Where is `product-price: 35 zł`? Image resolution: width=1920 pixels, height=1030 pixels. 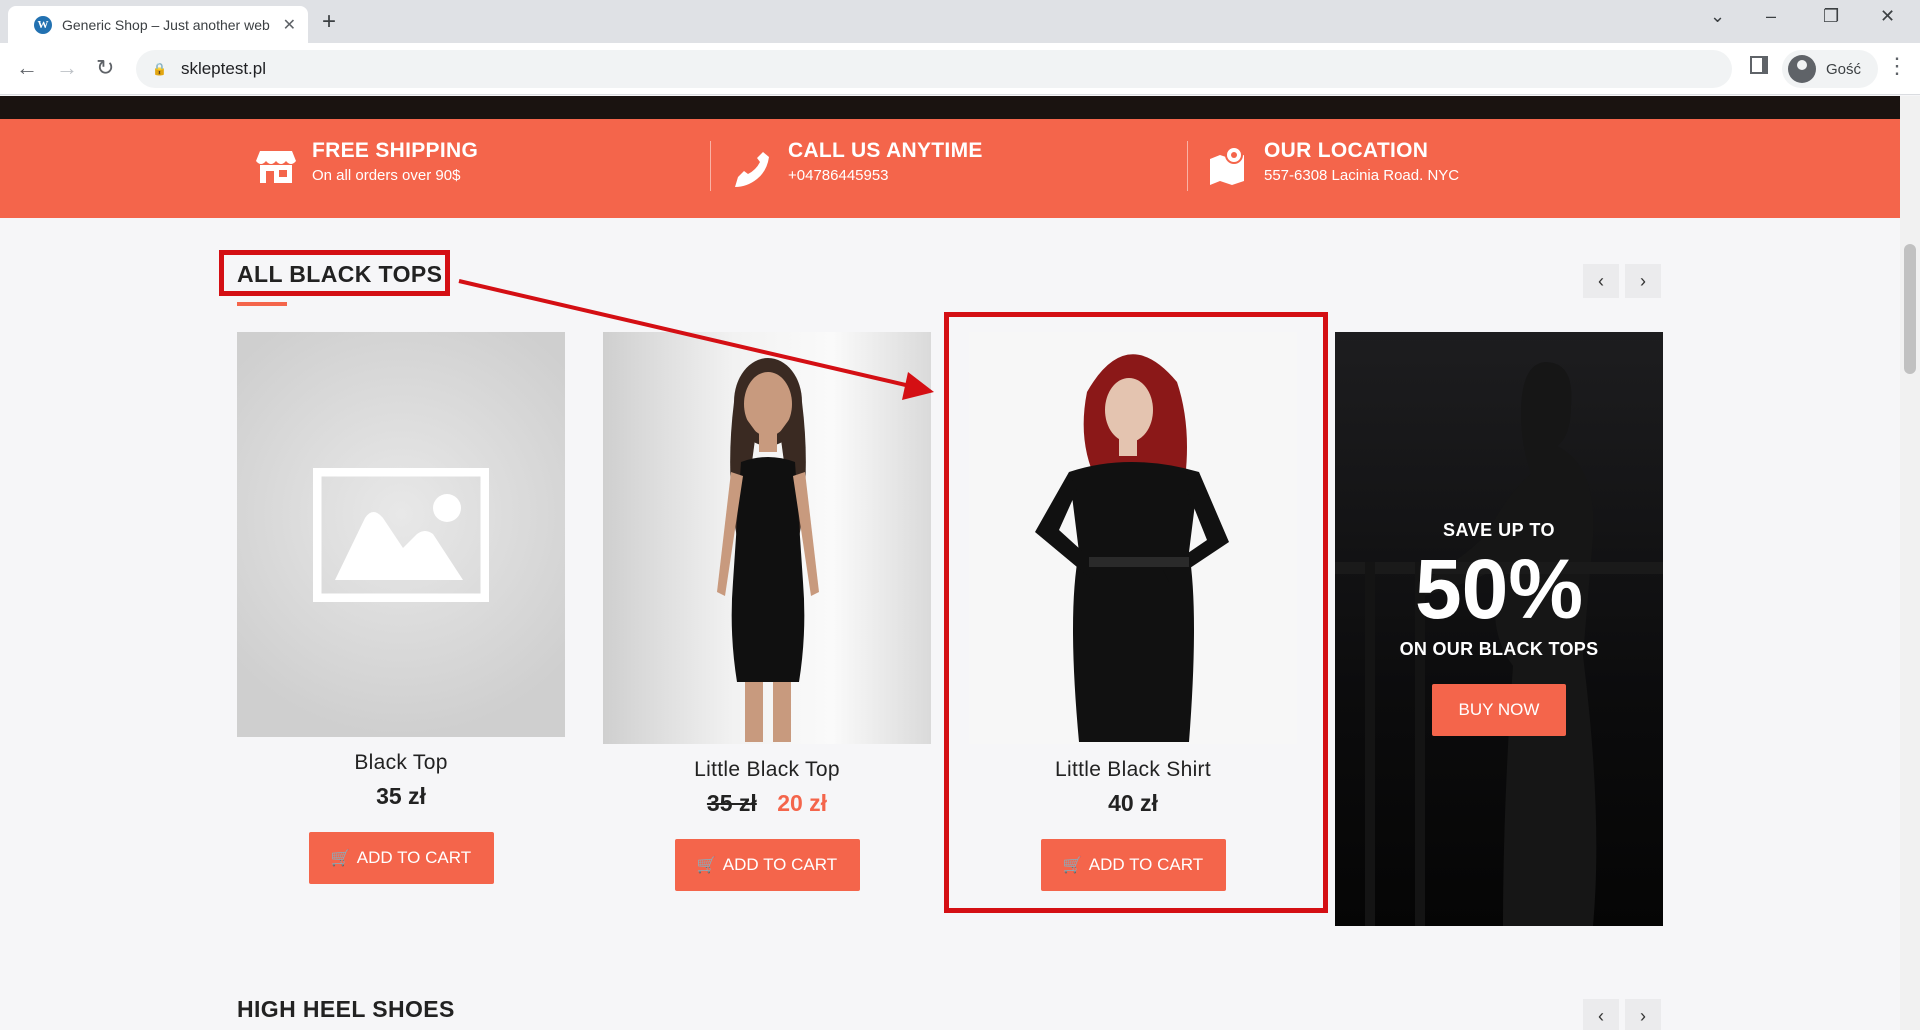 product-price: 35 zł is located at coordinates (401, 796).